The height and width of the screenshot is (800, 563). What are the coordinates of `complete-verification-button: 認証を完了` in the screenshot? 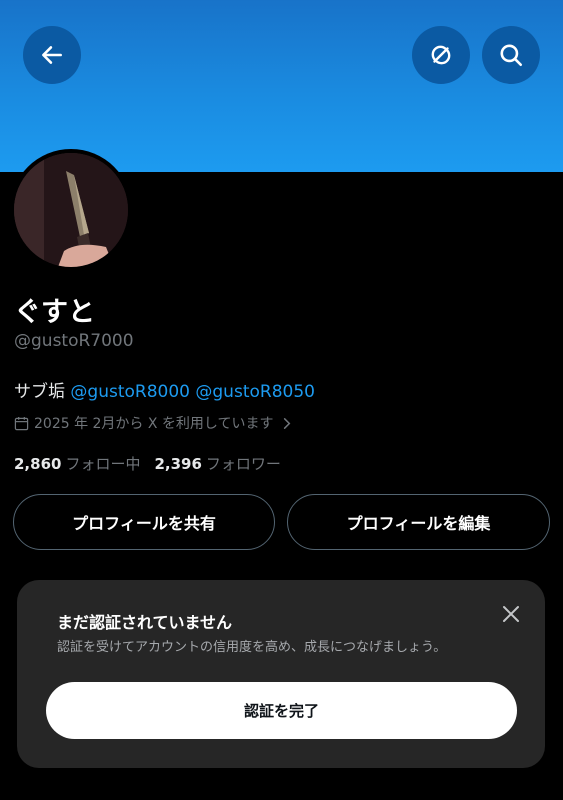 It's located at (281, 710).